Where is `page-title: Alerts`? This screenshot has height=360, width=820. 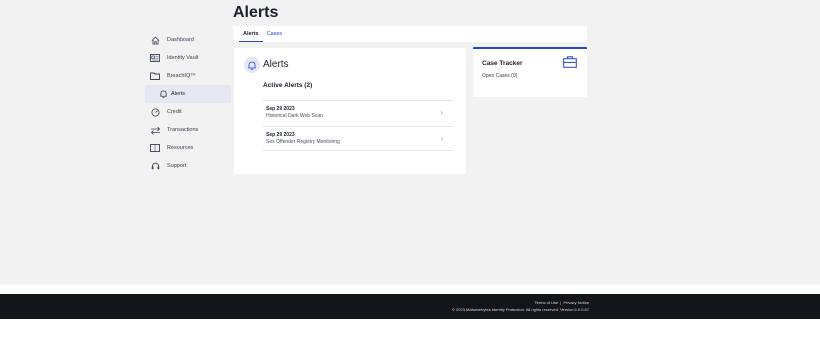
page-title: Alerts is located at coordinates (256, 12).